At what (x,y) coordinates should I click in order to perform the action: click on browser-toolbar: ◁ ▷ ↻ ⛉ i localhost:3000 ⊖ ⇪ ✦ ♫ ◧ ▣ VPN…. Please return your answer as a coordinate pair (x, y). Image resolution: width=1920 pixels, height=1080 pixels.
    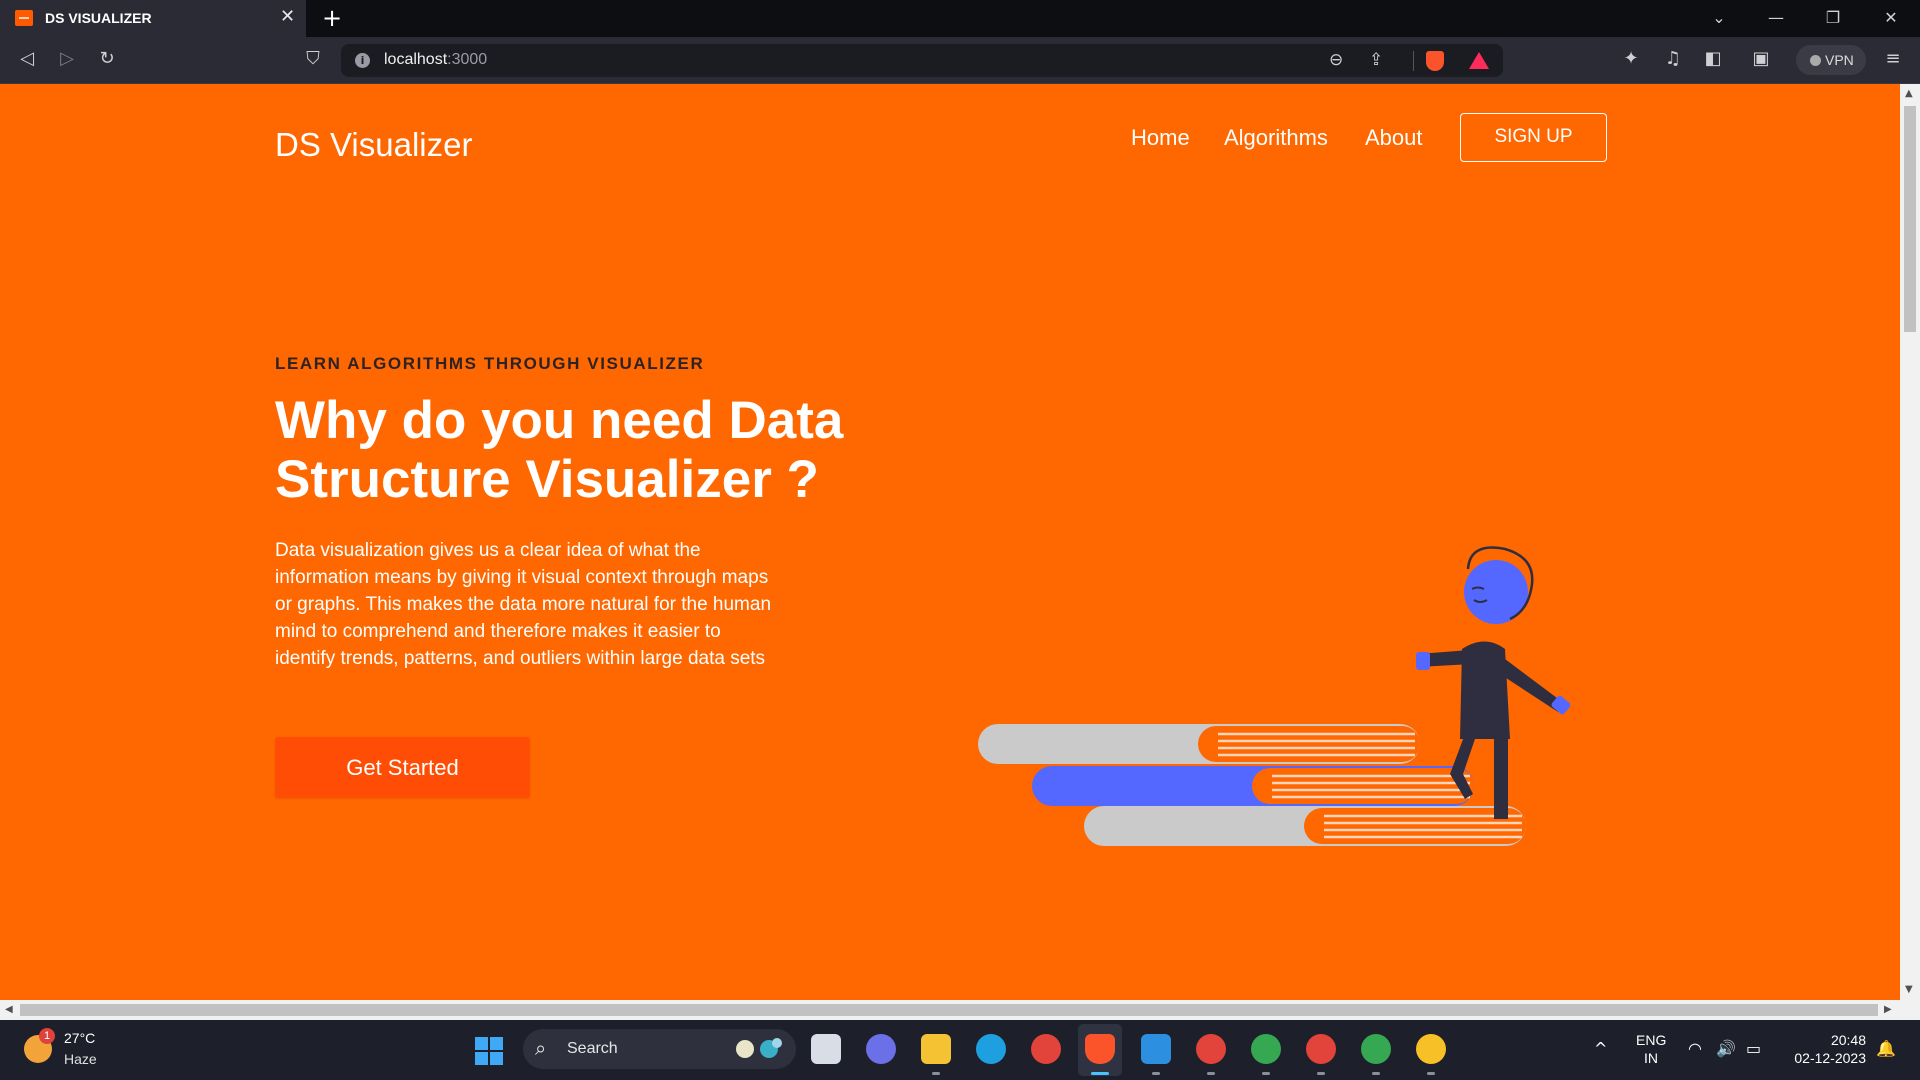
    Looking at the image, I should click on (960, 60).